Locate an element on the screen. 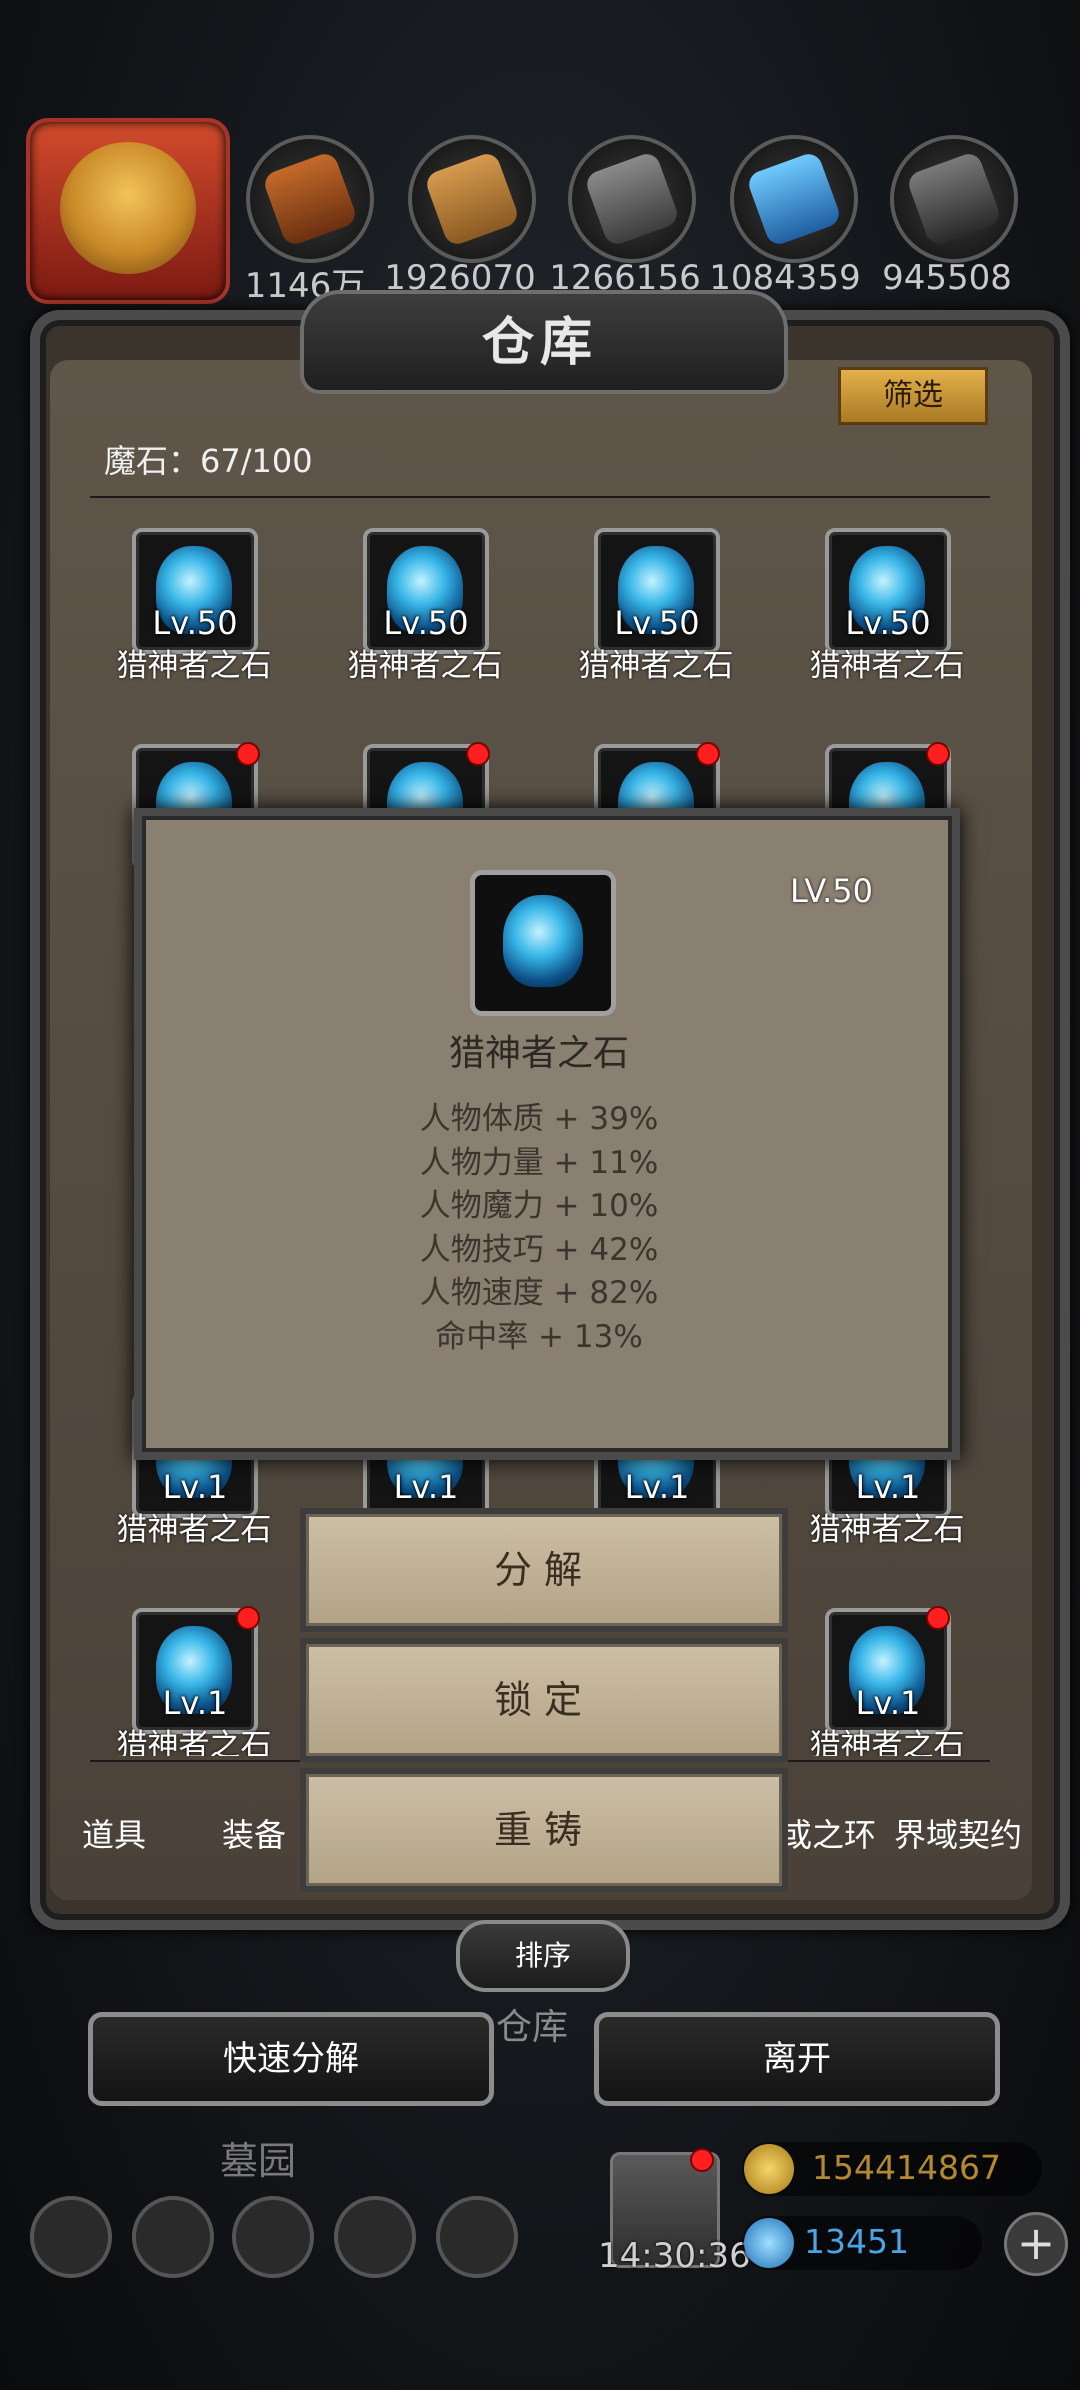 The height and width of the screenshot is (2390, 1080). star-icon is located at coordinates (173, 2237).